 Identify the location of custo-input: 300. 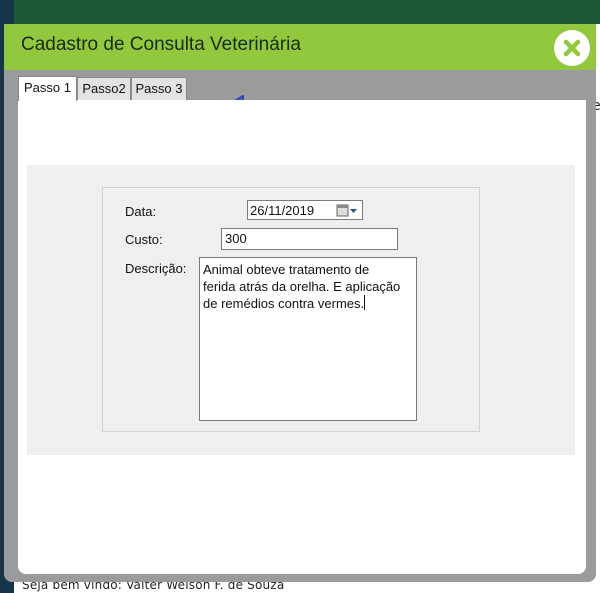
(309, 239).